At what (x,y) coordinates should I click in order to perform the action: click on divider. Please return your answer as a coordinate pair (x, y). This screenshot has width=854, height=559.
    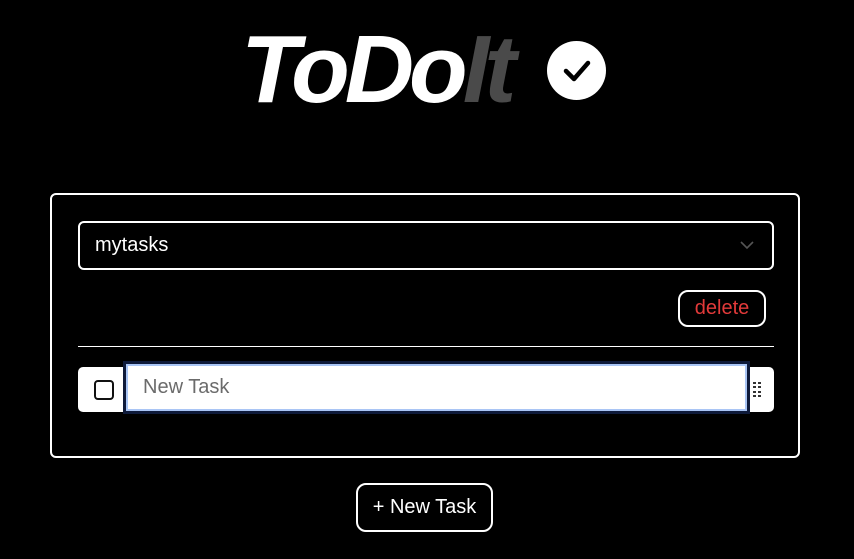
    Looking at the image, I should click on (426, 346).